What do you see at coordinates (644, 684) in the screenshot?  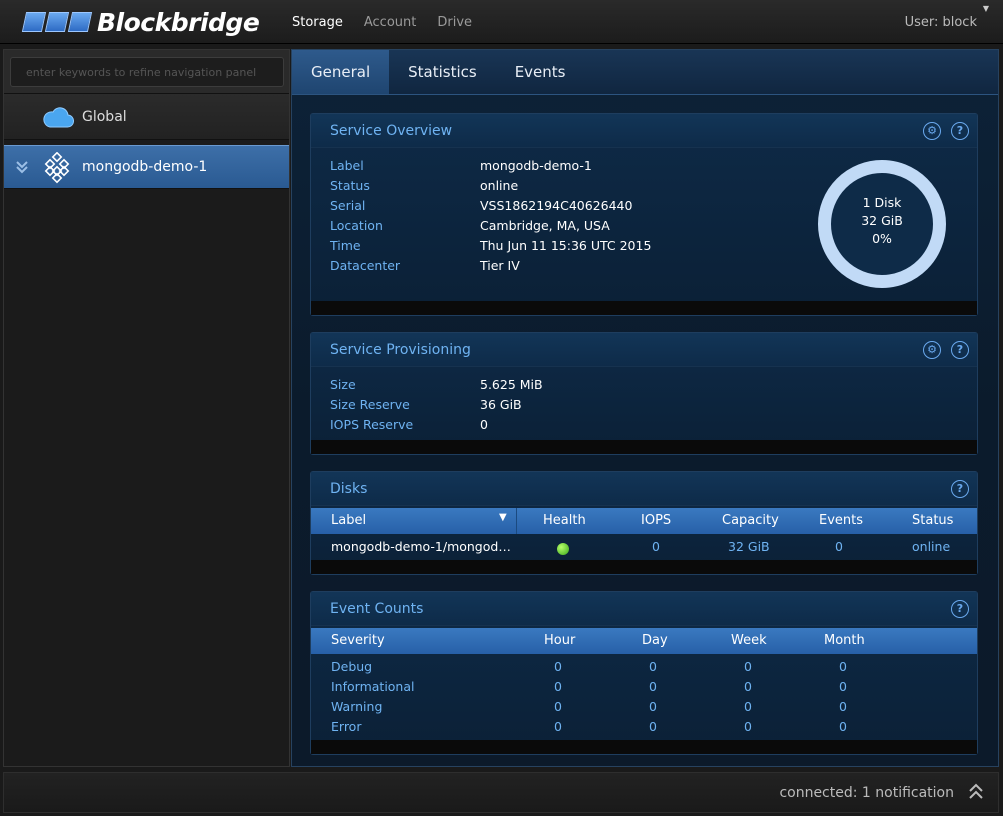 I see `table-row: Informational 0 0 0 0` at bounding box center [644, 684].